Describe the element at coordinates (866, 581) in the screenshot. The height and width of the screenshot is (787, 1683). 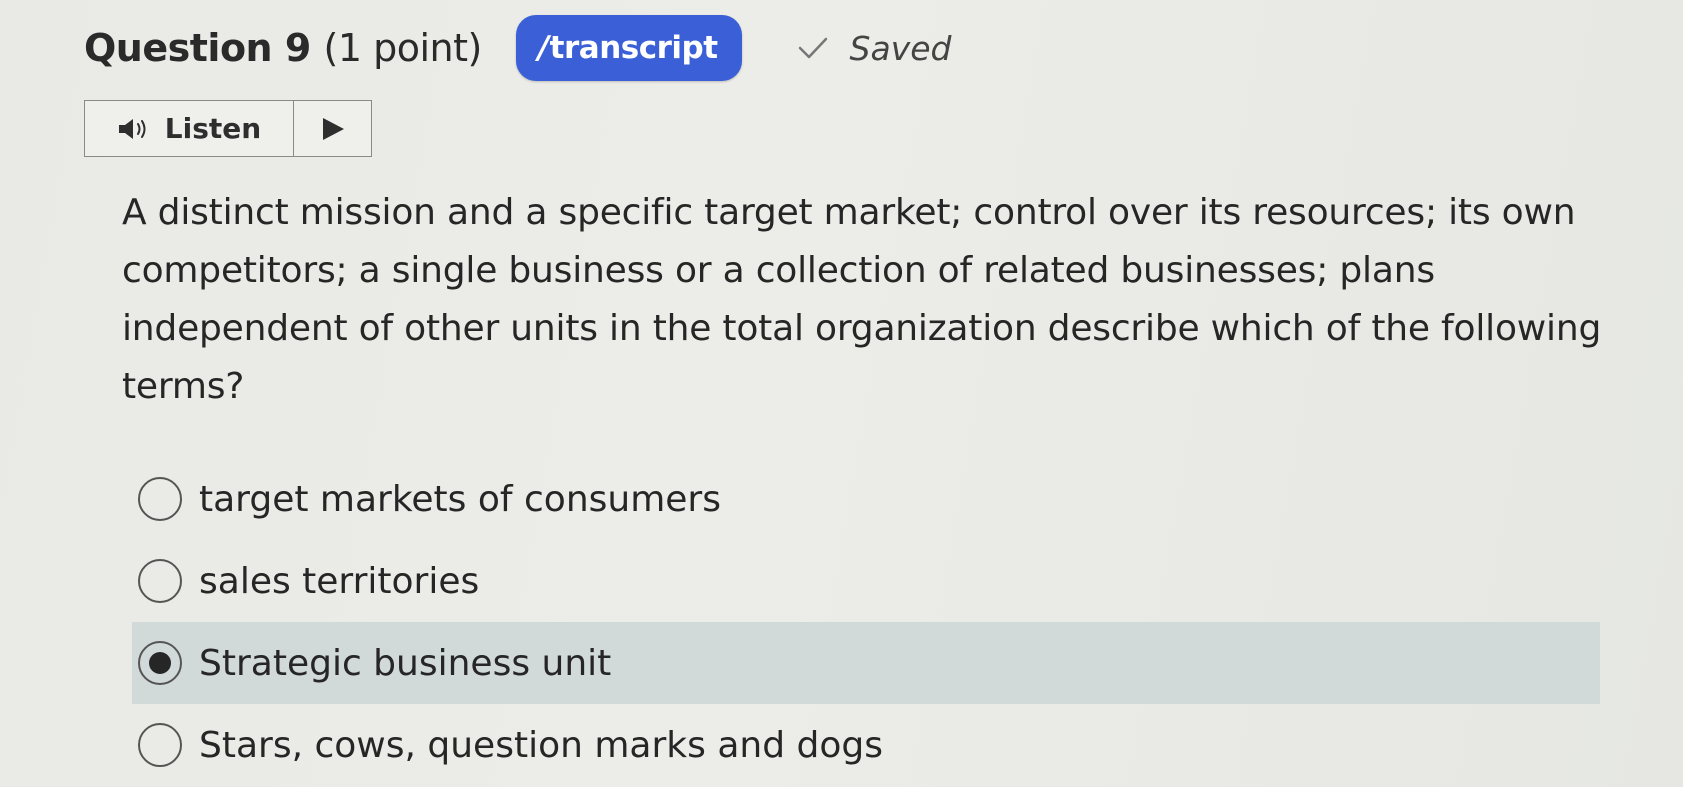
I see `answer-option: sales territories` at that location.